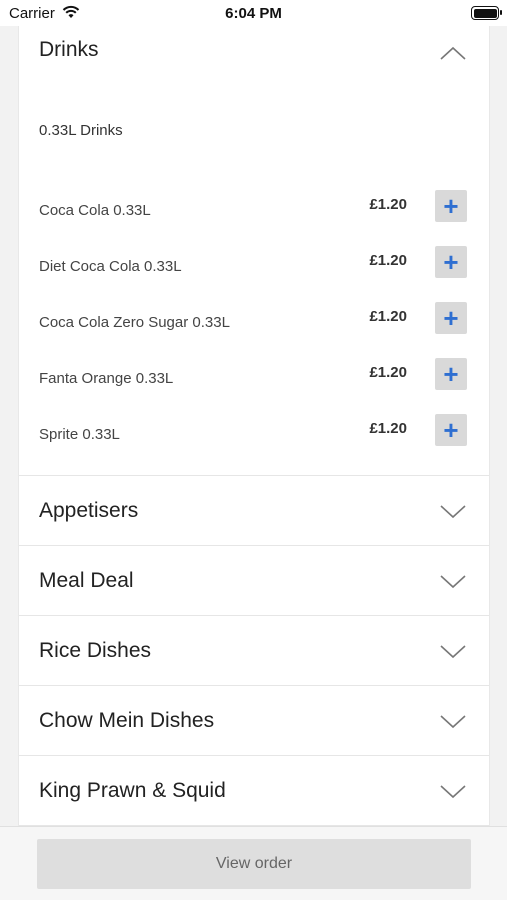 The image size is (507, 900). Describe the element at coordinates (134, 322) in the screenshot. I see `item-name: Coca Cola Zero Sugar 0.33L` at that location.